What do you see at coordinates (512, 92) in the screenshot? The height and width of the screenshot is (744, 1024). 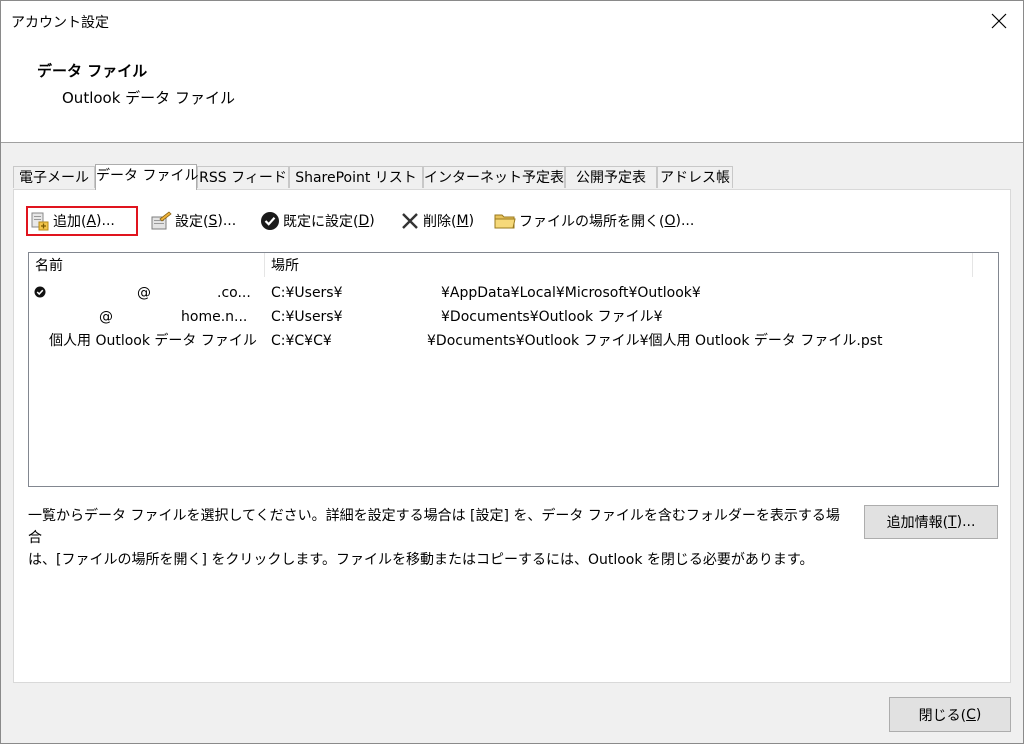 I see `dialog-header: データ ファイル Outlook データ ファイル` at bounding box center [512, 92].